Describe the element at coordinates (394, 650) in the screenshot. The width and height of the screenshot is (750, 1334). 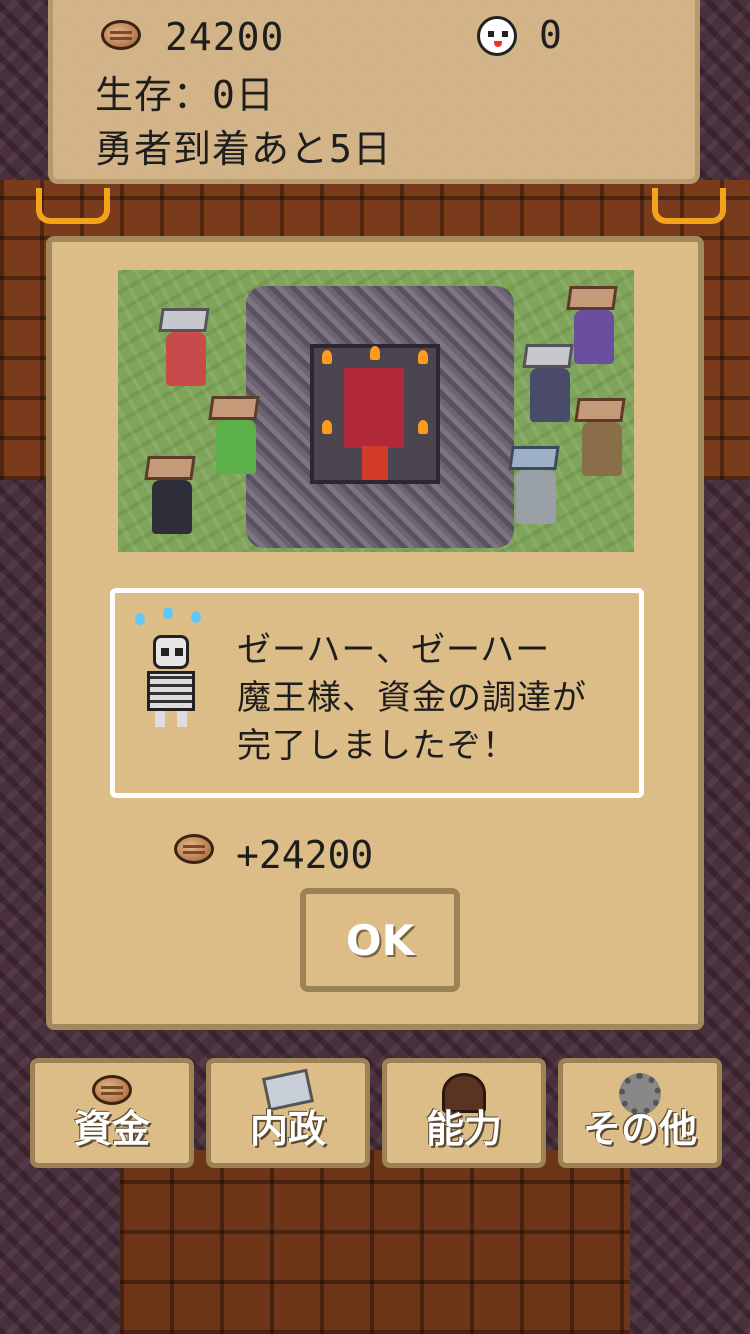
I see `message-line-1: ゼーハー、ゼーハー` at that location.